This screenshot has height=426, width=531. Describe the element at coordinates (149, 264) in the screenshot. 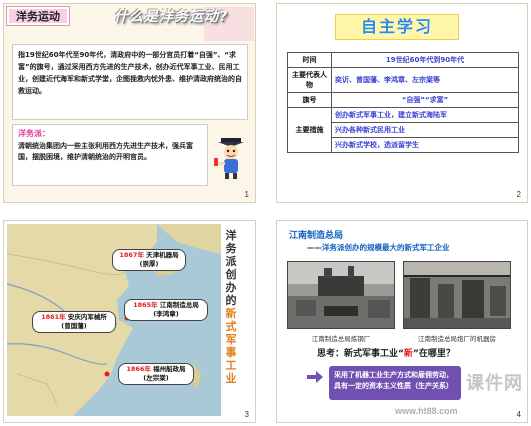

I see `callout-founder: (崇厚)` at that location.